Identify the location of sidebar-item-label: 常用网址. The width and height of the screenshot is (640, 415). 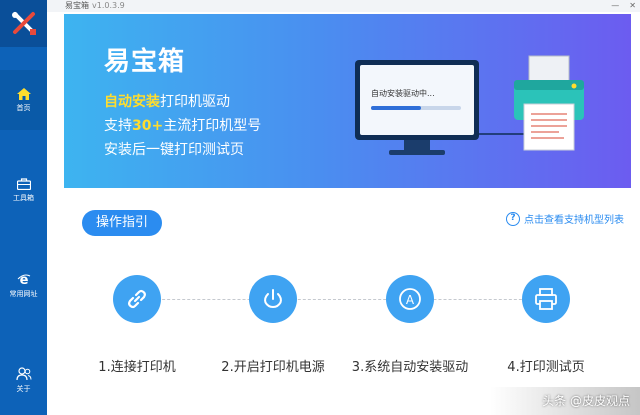
(23, 293).